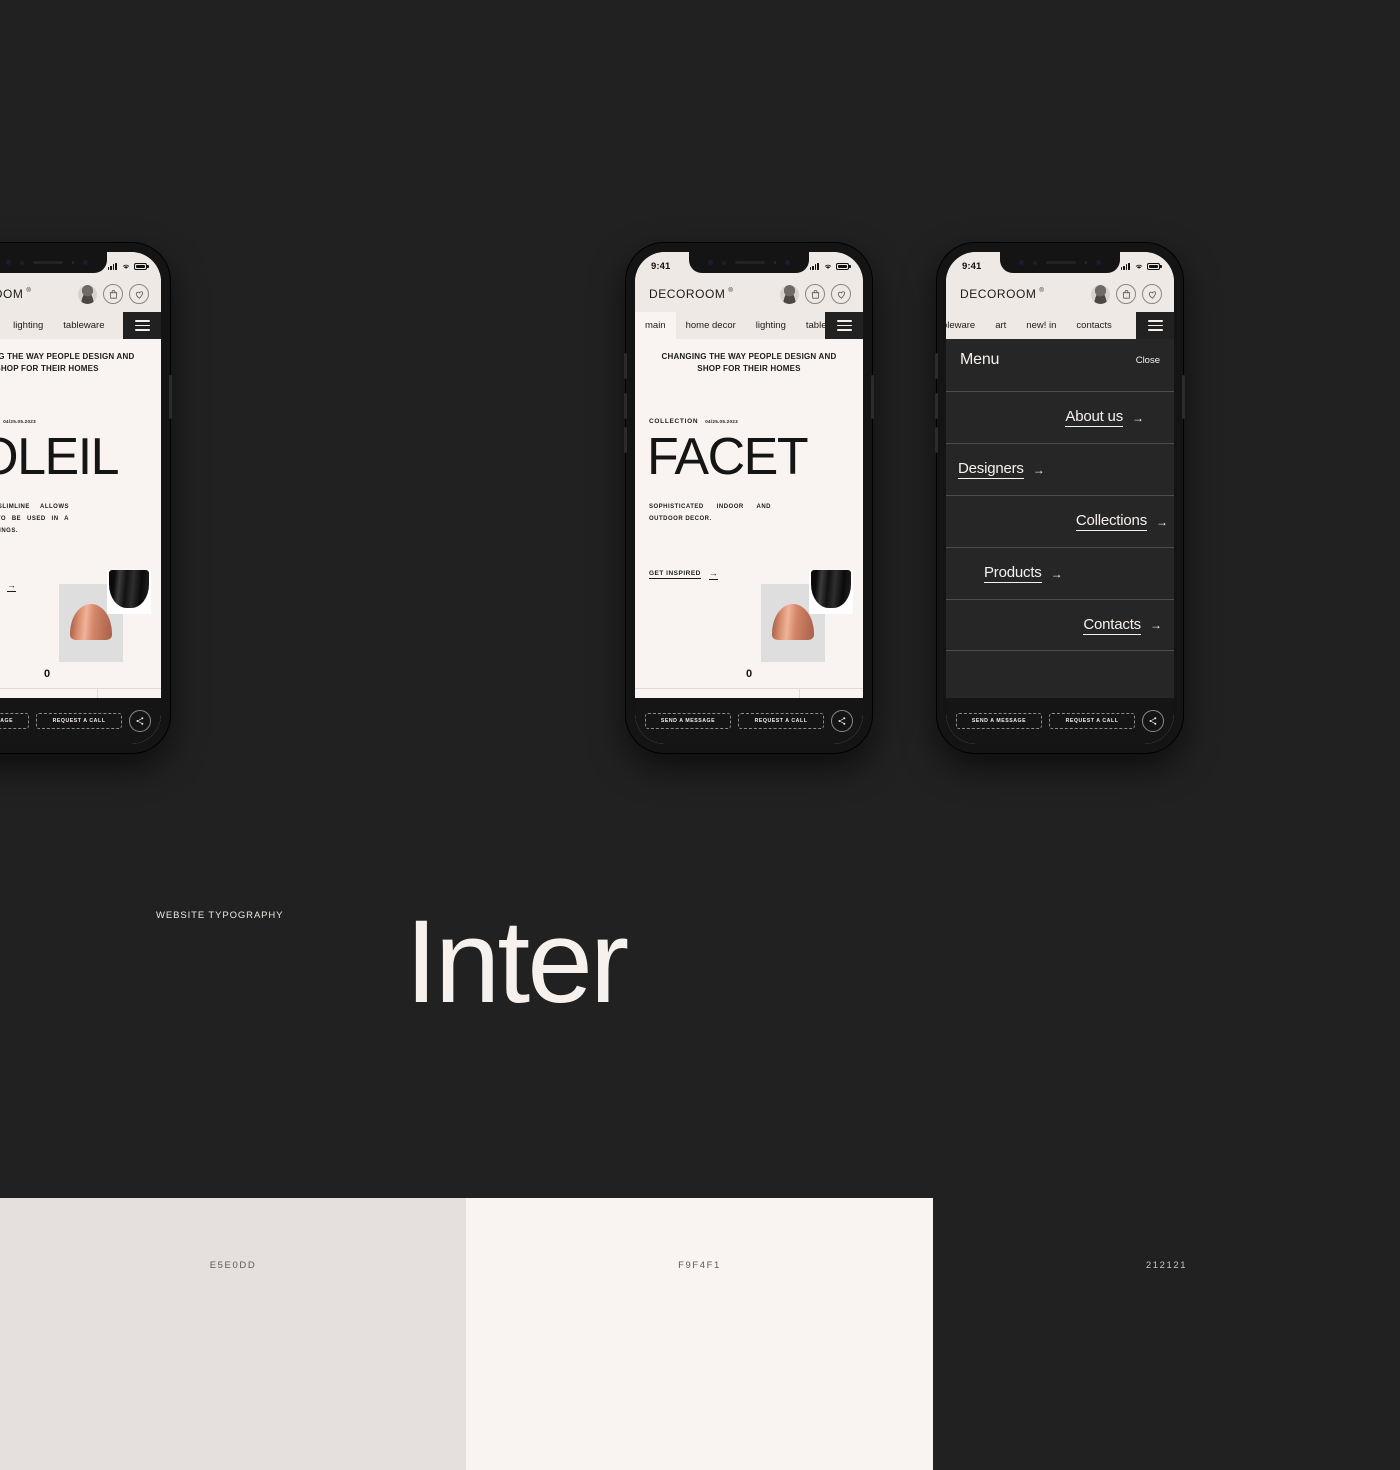 The image size is (1400, 1470). I want to click on category-nav: tableware art new! in contacts, so click(1060, 325).